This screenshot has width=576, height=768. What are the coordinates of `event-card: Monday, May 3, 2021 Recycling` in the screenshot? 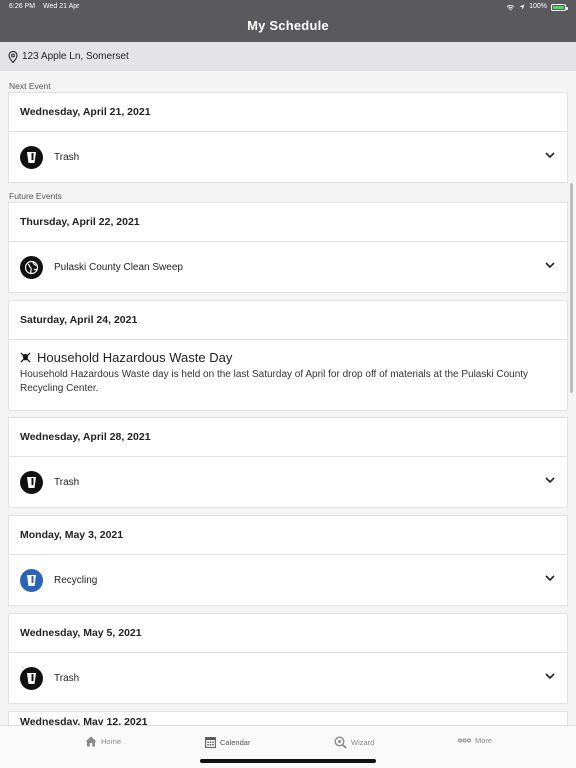 It's located at (288, 560).